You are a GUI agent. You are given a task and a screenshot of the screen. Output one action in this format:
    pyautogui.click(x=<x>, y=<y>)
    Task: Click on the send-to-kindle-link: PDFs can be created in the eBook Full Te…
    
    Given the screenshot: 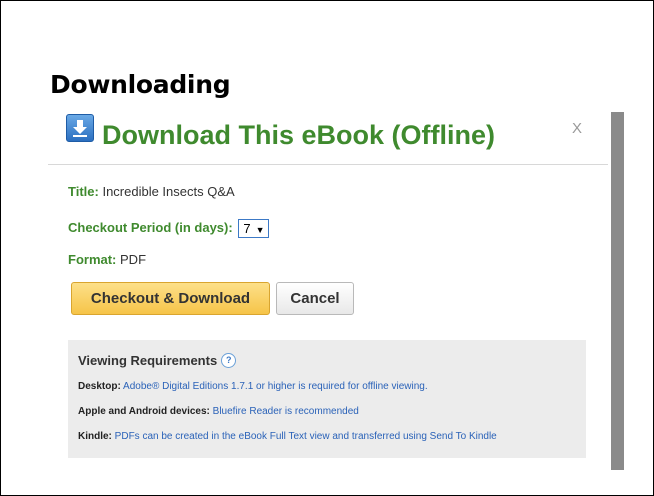 What is the action you would take?
    pyautogui.click(x=306, y=436)
    